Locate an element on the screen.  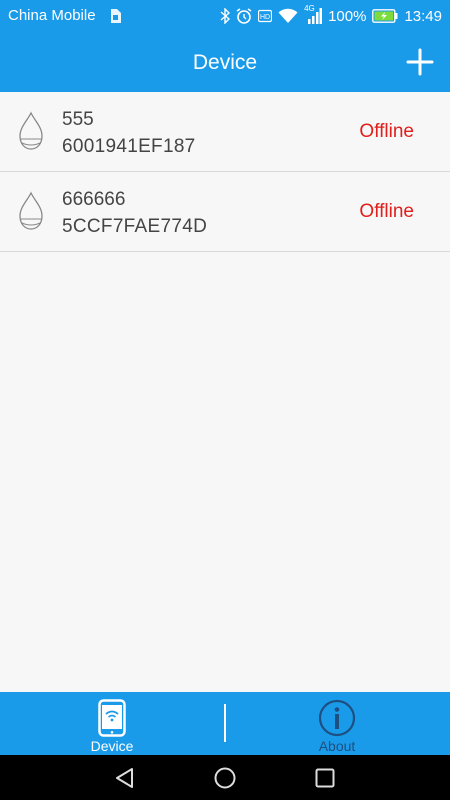
bluetooth-icon is located at coordinates (225, 16).